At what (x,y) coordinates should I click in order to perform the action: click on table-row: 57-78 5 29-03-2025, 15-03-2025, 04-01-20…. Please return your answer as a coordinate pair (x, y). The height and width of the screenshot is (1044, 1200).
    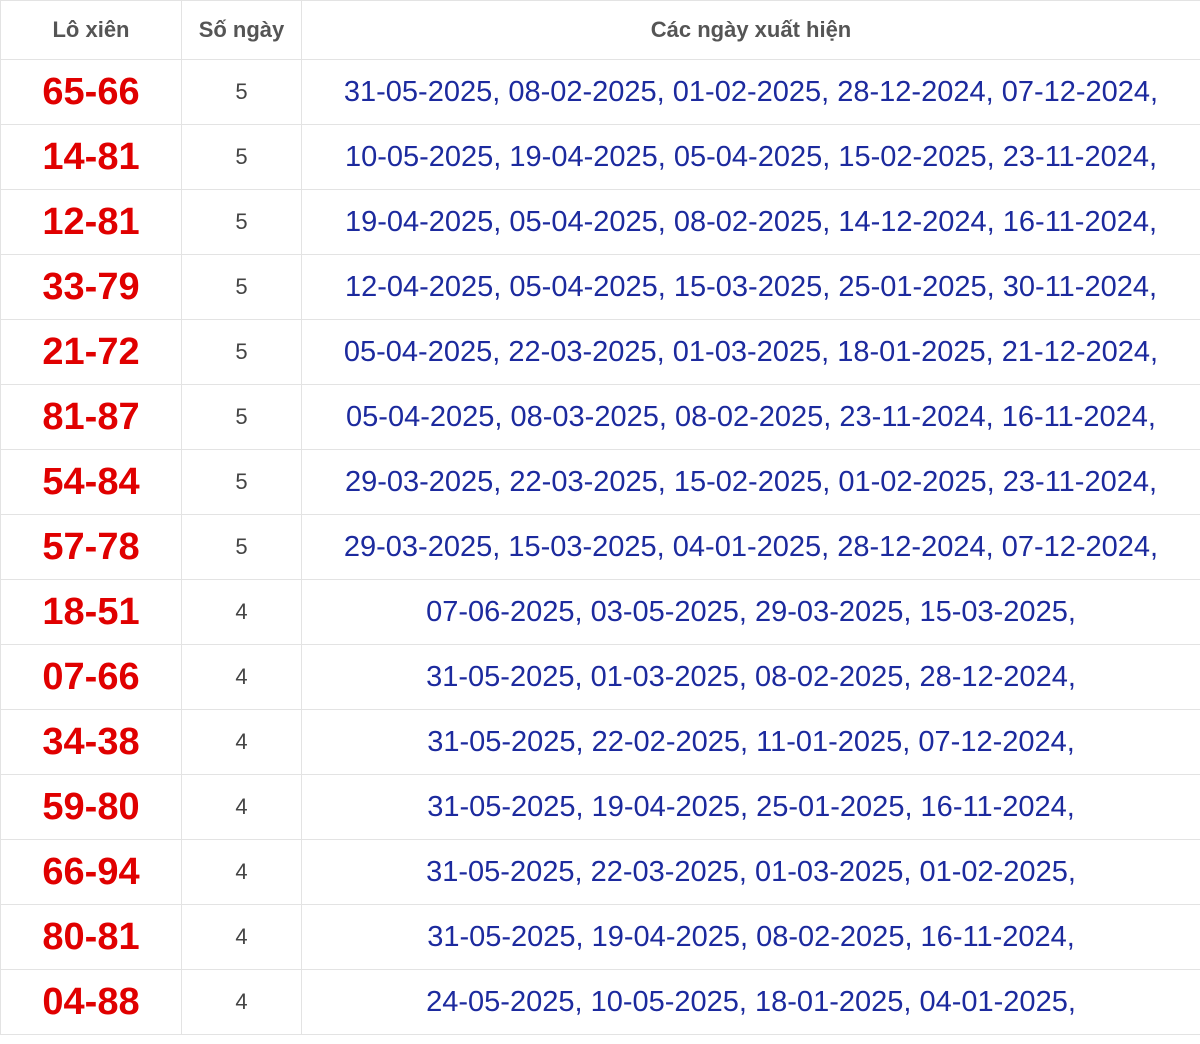
    Looking at the image, I should click on (600, 547).